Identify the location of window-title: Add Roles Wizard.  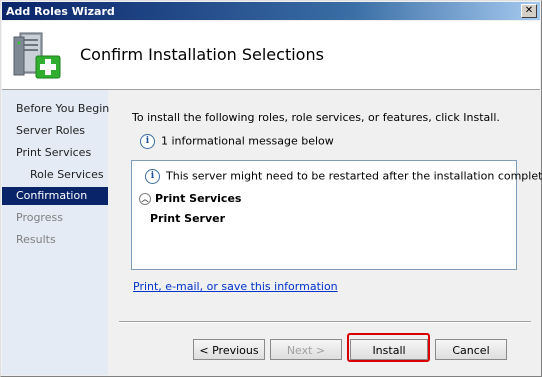
(60, 11).